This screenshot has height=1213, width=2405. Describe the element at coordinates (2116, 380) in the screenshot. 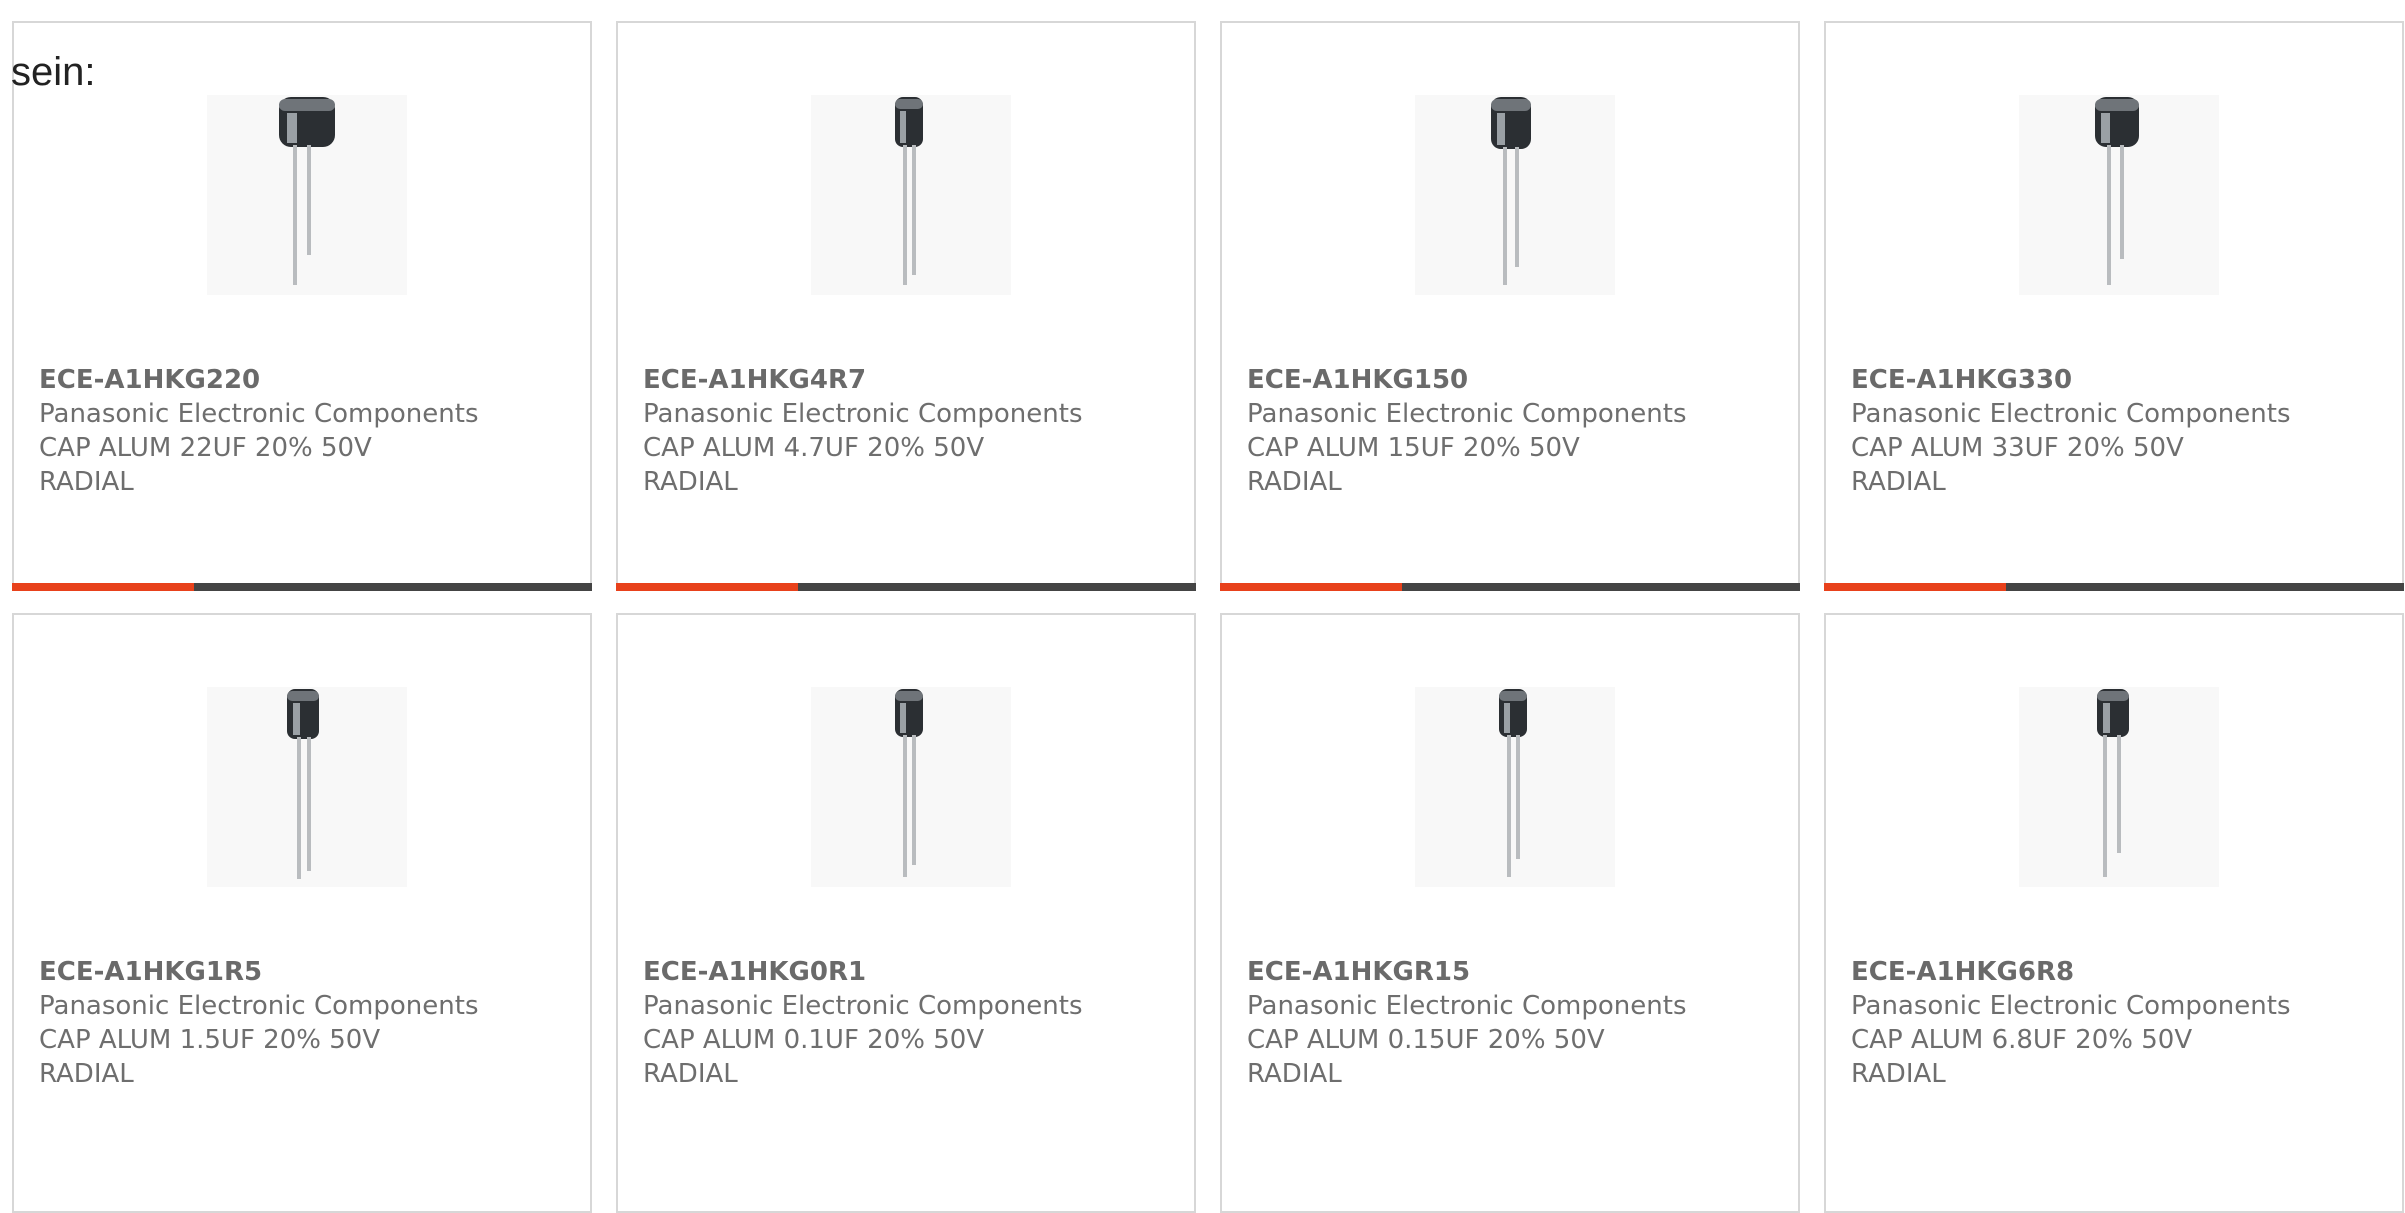

I see `part-number-link: ECE-A1HKG330` at that location.